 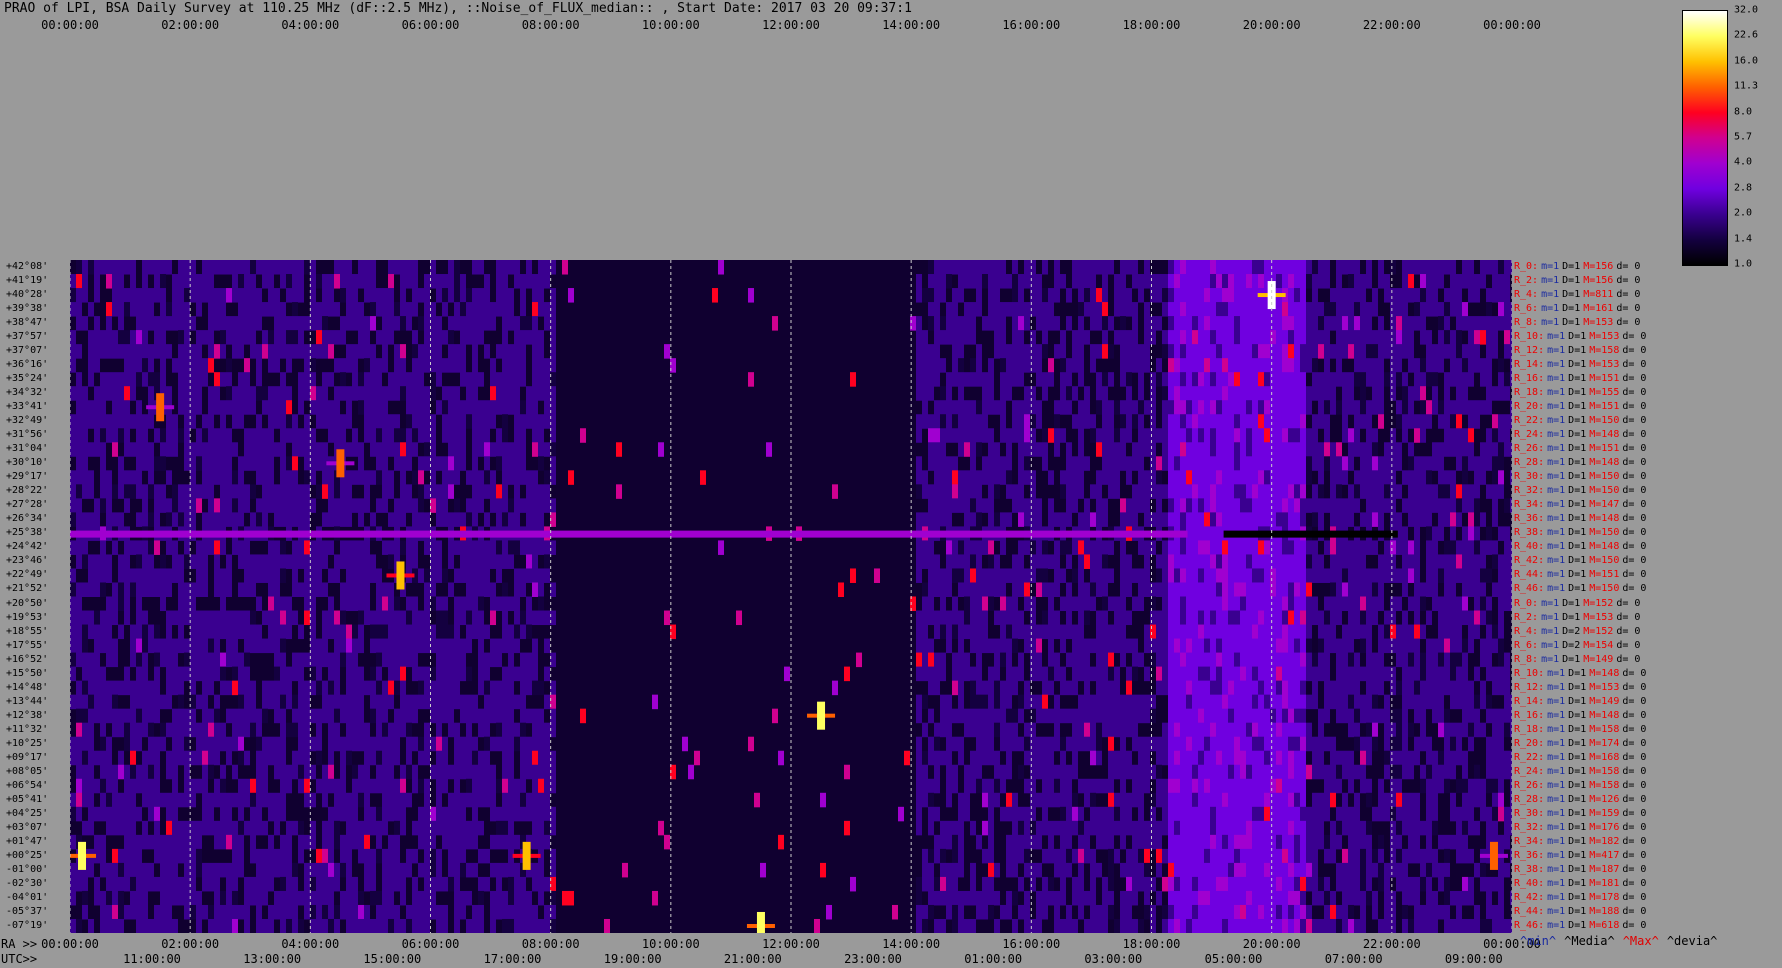 What do you see at coordinates (27, 295) in the screenshot?
I see `declination-value: +40°28'` at bounding box center [27, 295].